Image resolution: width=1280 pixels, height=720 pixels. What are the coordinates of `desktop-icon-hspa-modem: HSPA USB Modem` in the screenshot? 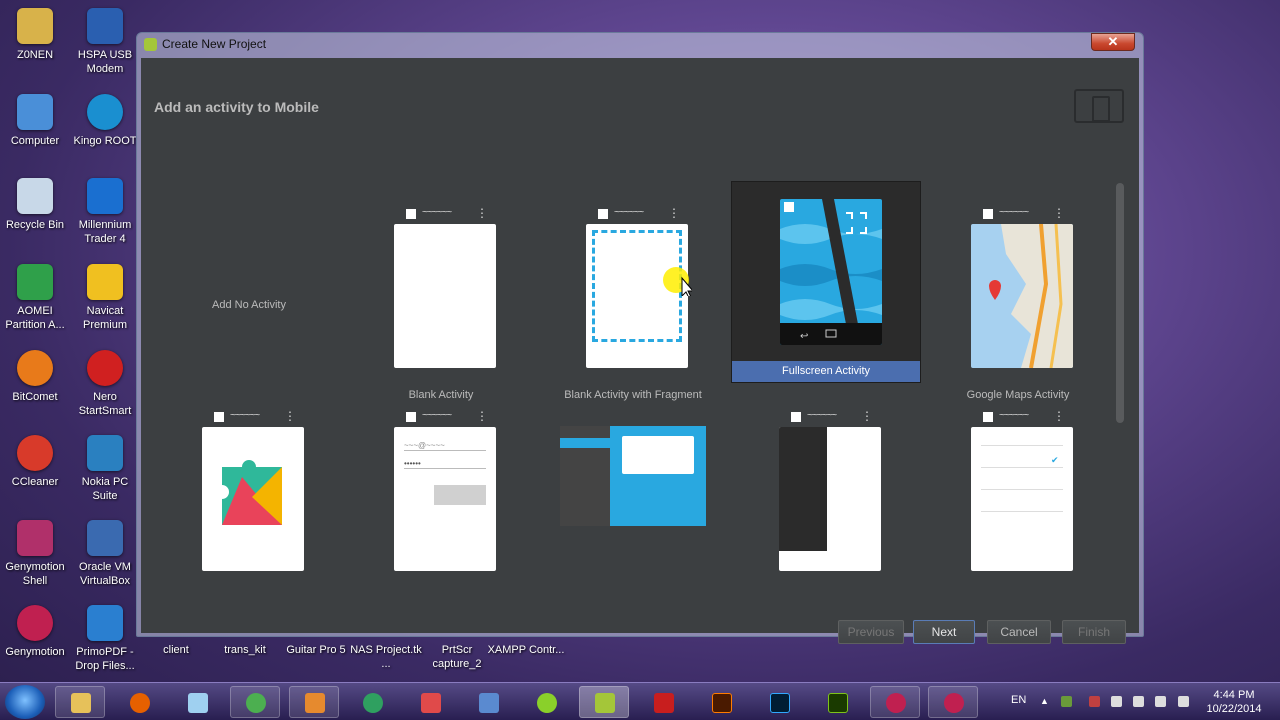 It's located at (105, 42).